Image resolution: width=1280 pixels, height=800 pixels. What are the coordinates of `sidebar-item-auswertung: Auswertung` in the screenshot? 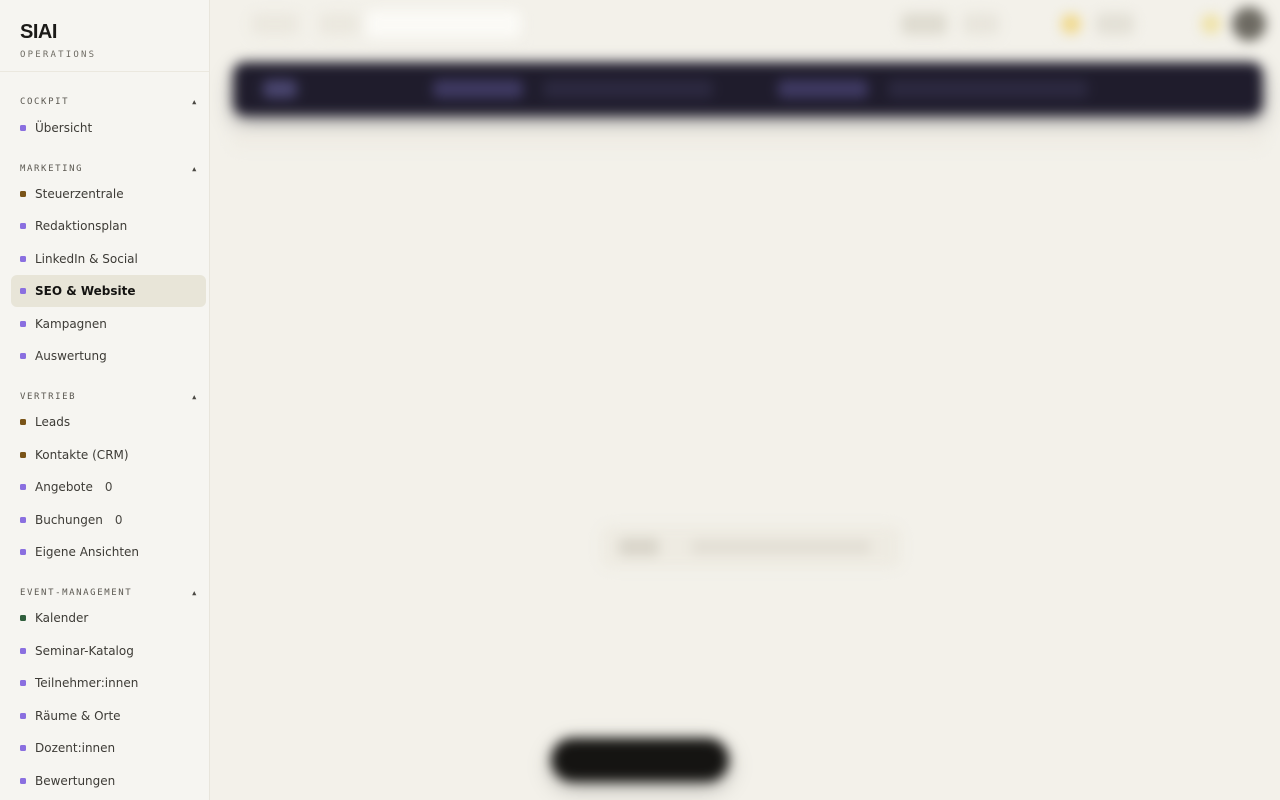 It's located at (108, 356).